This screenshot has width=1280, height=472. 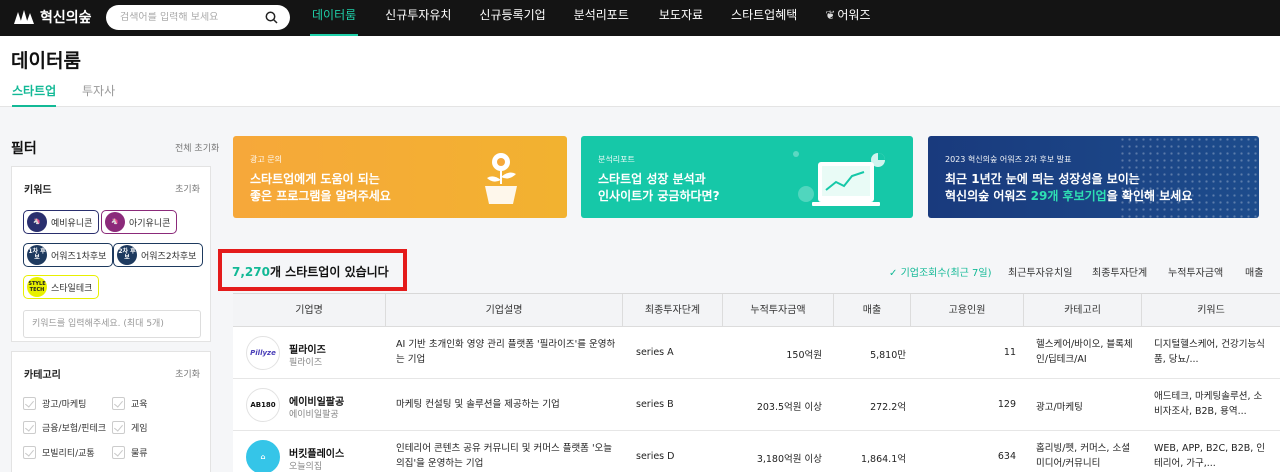 I want to click on category-checkbox-mobility: 모빌리티/교통, so click(x=59, y=452).